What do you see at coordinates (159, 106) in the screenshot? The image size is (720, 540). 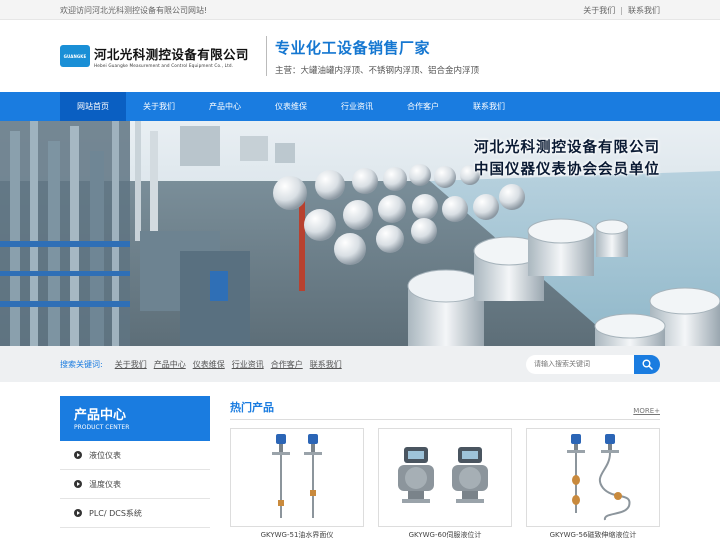 I see `nav-item-about: 关于我们` at bounding box center [159, 106].